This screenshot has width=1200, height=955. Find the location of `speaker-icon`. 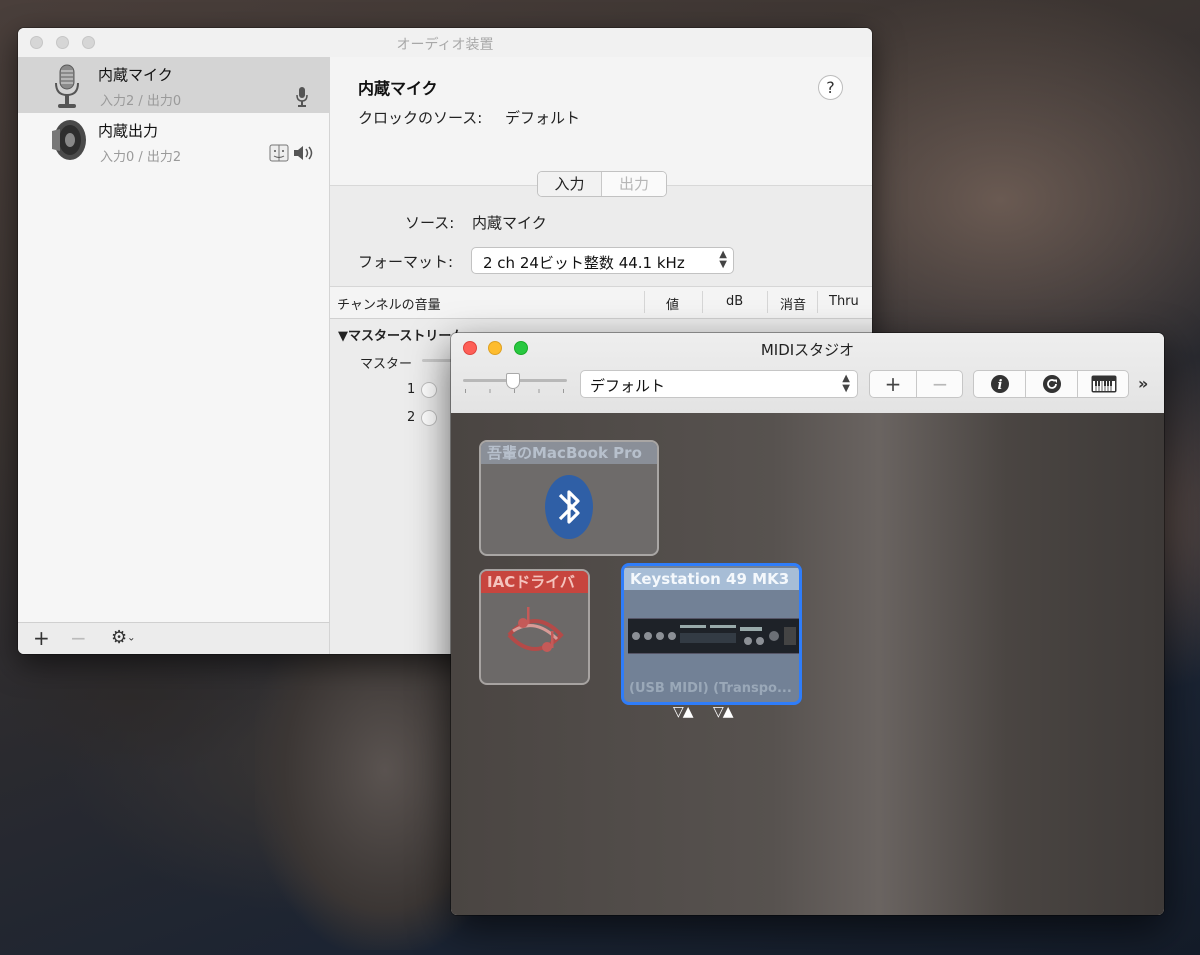

speaker-icon is located at coordinates (67, 139).